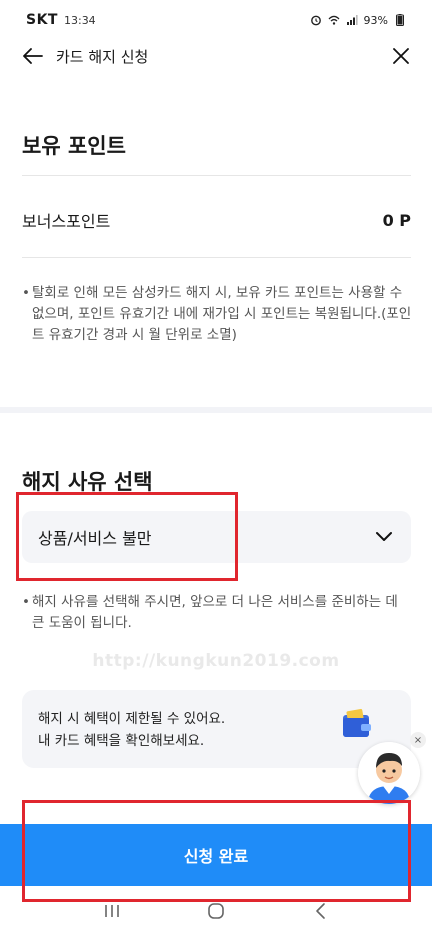 This screenshot has height=936, width=432. I want to click on chatbot-avatar-icon, so click(389, 773).